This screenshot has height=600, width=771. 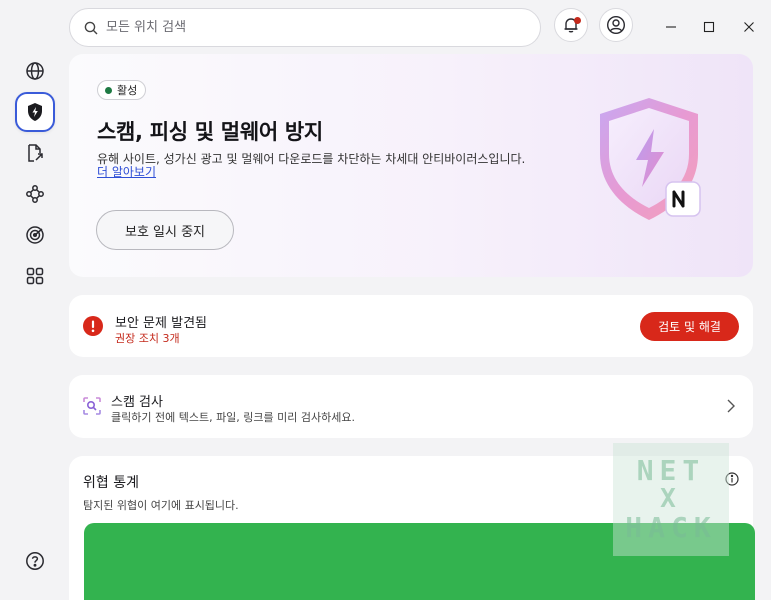 I want to click on sidebar-item-protection, so click(x=35, y=112).